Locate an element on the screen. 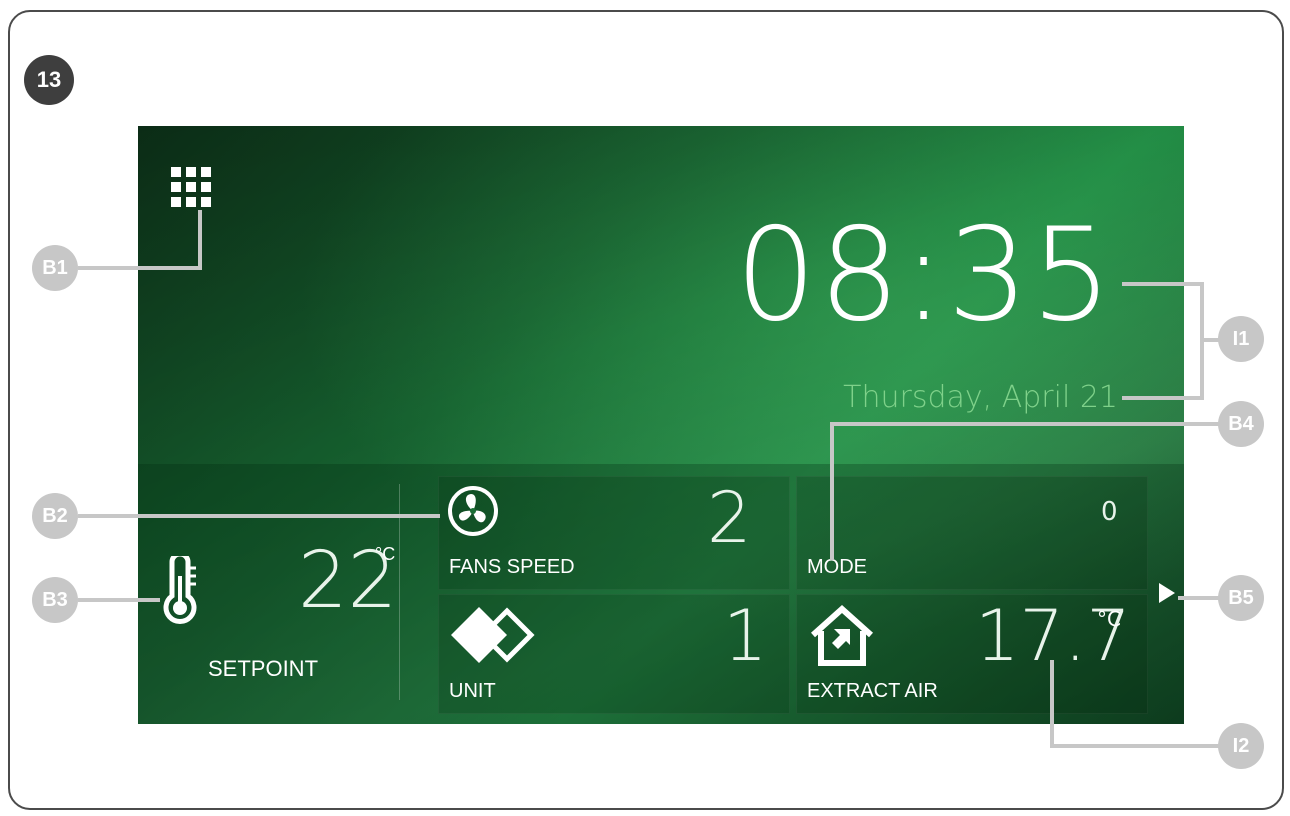 This screenshot has height=816, width=1290. callout-b2: B2 is located at coordinates (55, 516).